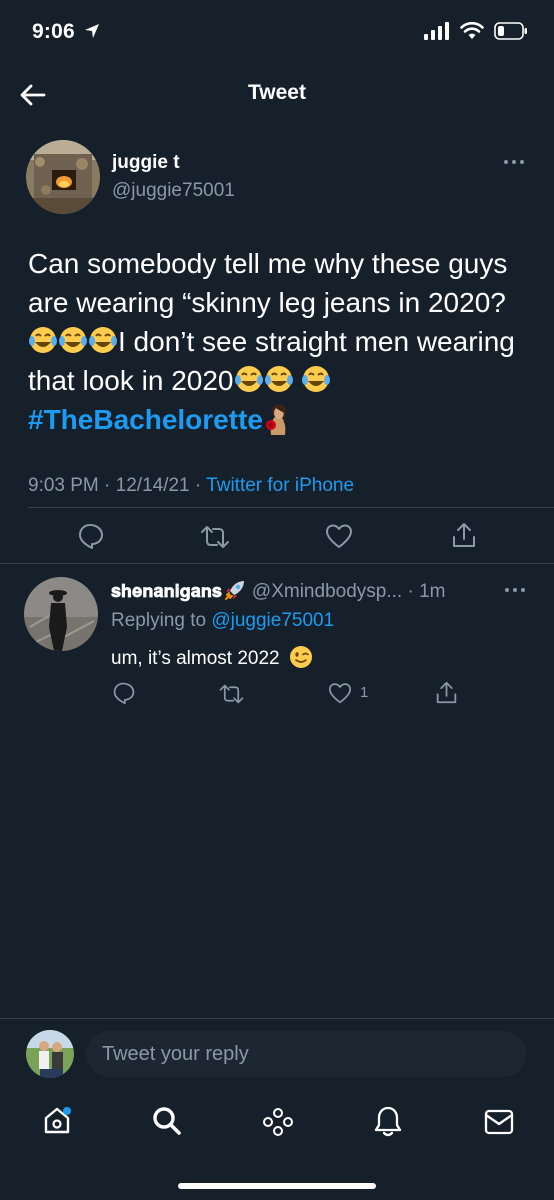  Describe the element at coordinates (472, 30) in the screenshot. I see `wifi-icon` at that location.